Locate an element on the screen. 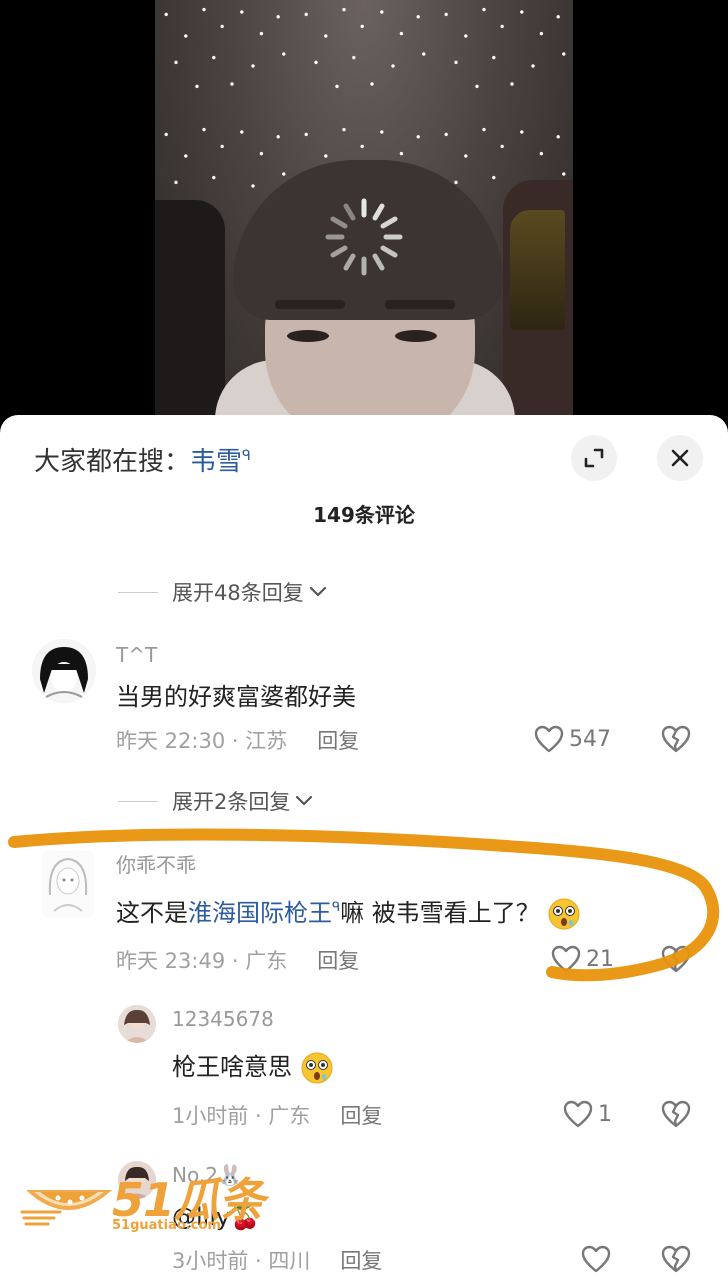  reply-time-location: 1小时前 · 广东 is located at coordinates (241, 1116).